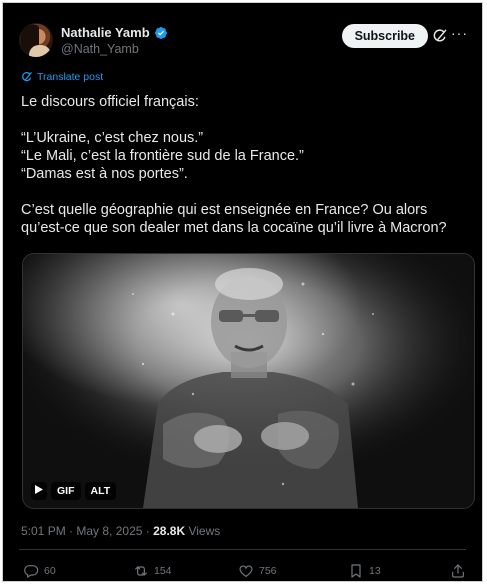 Image resolution: width=487 pixels, height=586 pixels. I want to click on reply-icon, so click(31, 572).